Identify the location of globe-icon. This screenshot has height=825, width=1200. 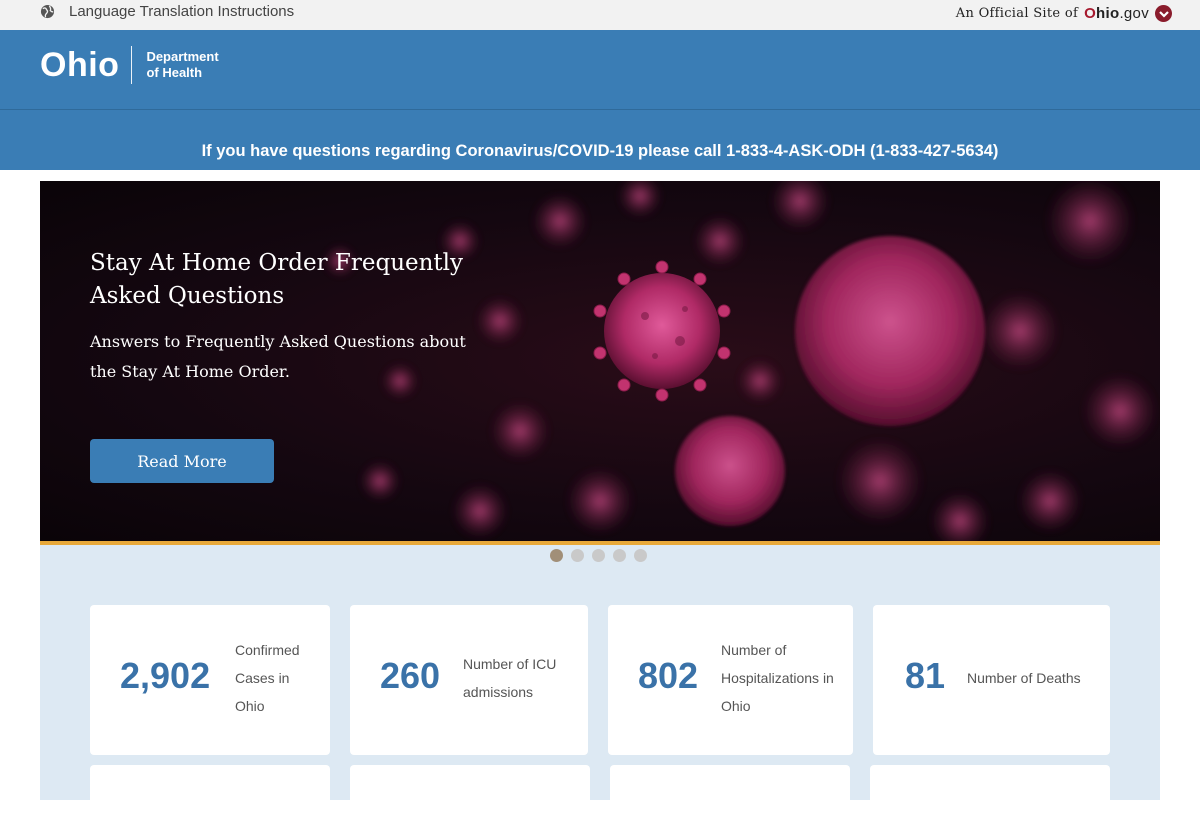
(47, 11).